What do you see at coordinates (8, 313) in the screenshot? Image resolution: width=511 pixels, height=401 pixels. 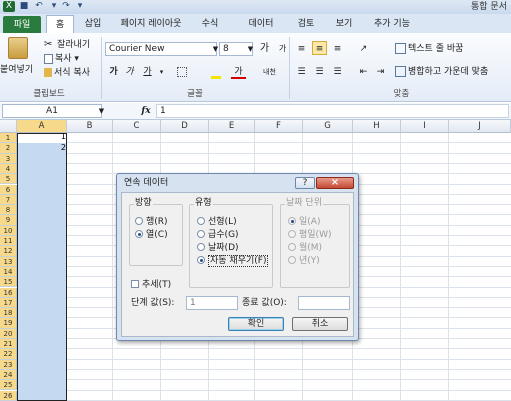 I see `row-header-18: 18` at bounding box center [8, 313].